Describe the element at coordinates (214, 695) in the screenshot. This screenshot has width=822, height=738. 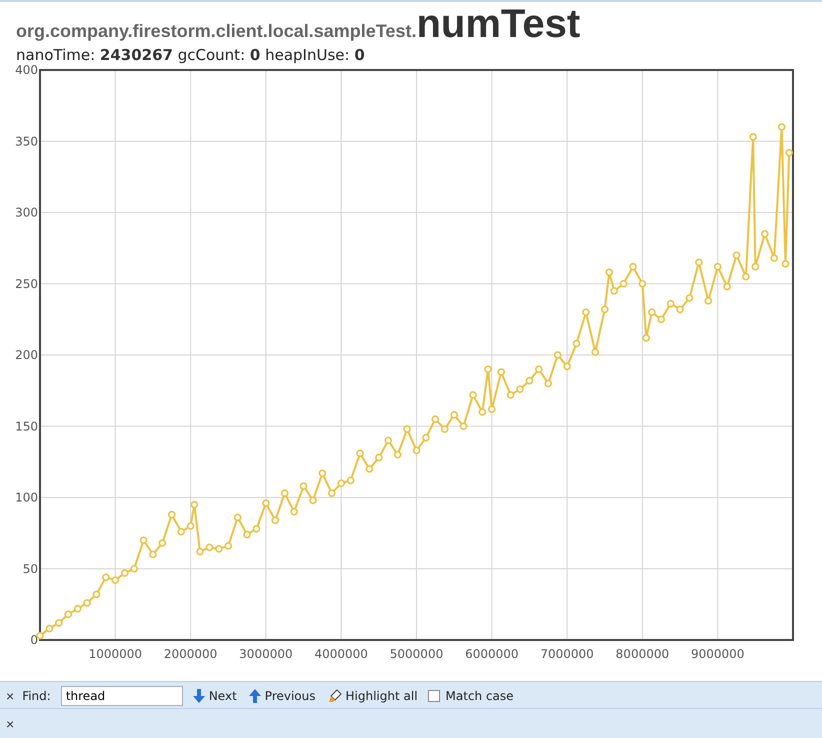
I see `next-button: Next` at that location.